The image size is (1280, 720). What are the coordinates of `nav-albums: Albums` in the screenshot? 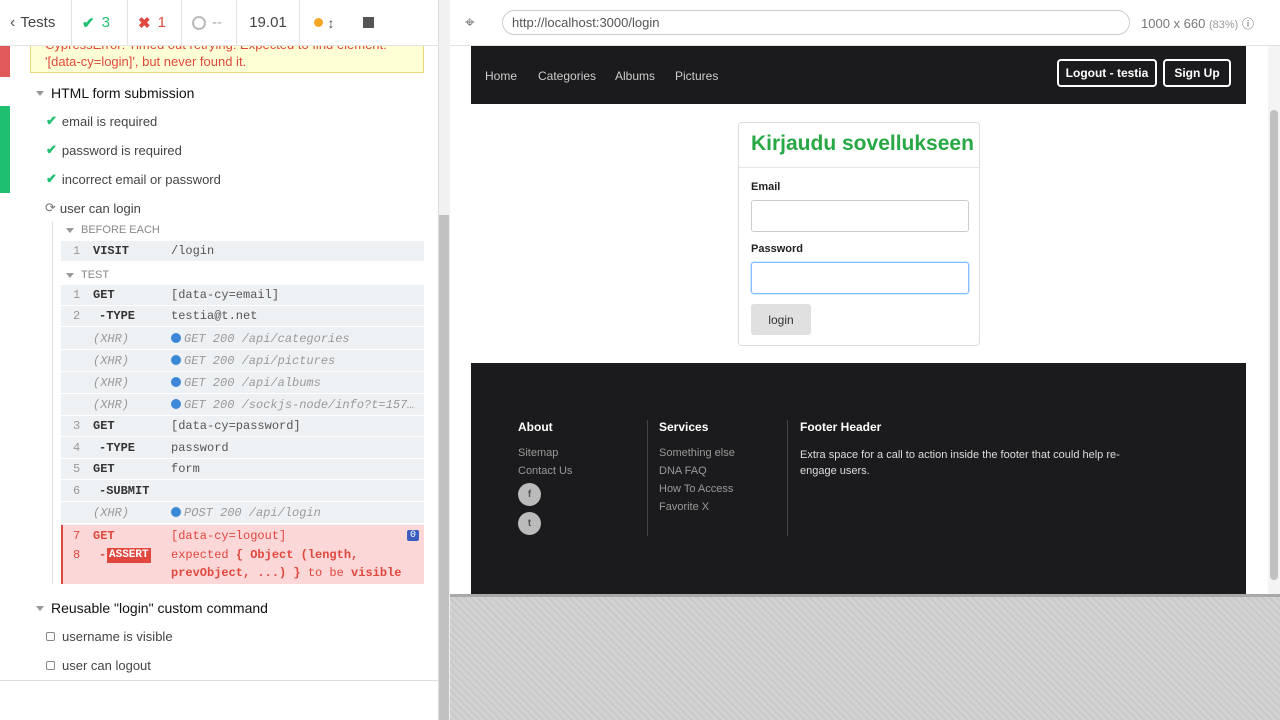 It's located at (635, 76).